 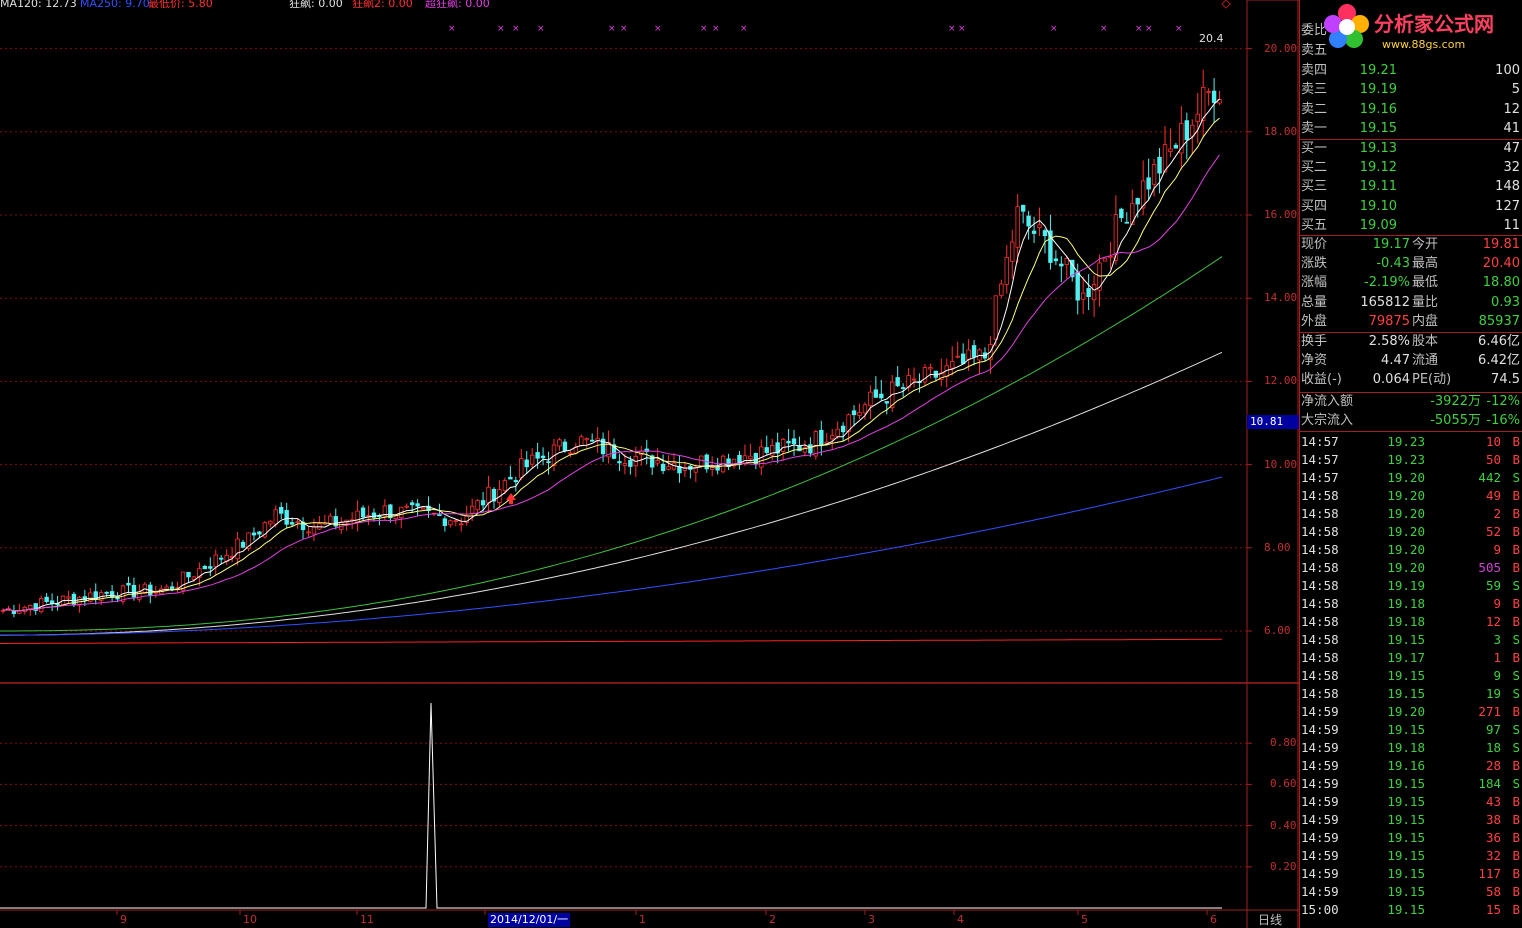 What do you see at coordinates (1505, 302) in the screenshot?
I see `stat-value: 0.93` at bounding box center [1505, 302].